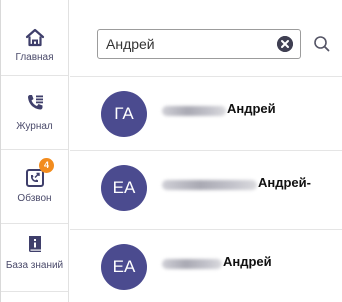 The image size is (342, 302). Describe the element at coordinates (284, 182) in the screenshot. I see `contact-name: Андрей-` at that location.